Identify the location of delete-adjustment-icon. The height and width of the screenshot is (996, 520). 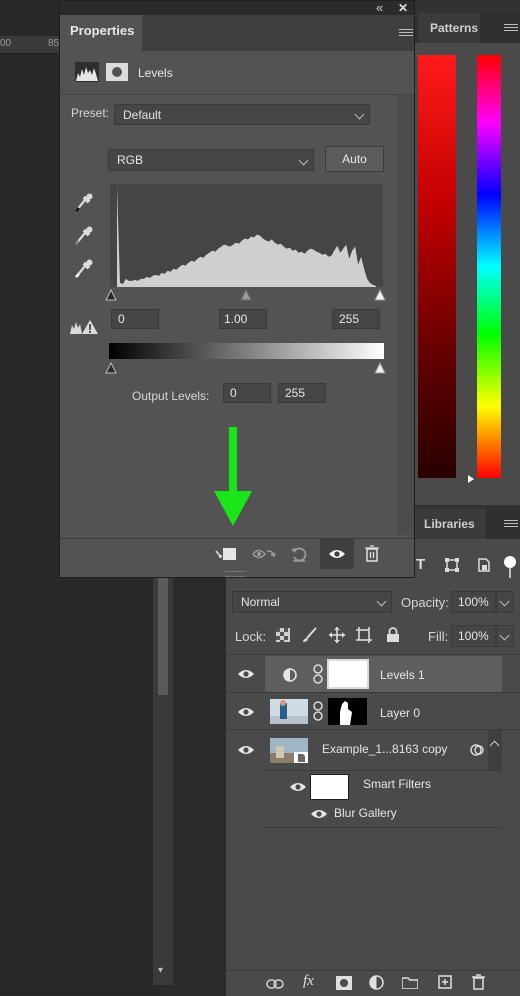
(372, 553).